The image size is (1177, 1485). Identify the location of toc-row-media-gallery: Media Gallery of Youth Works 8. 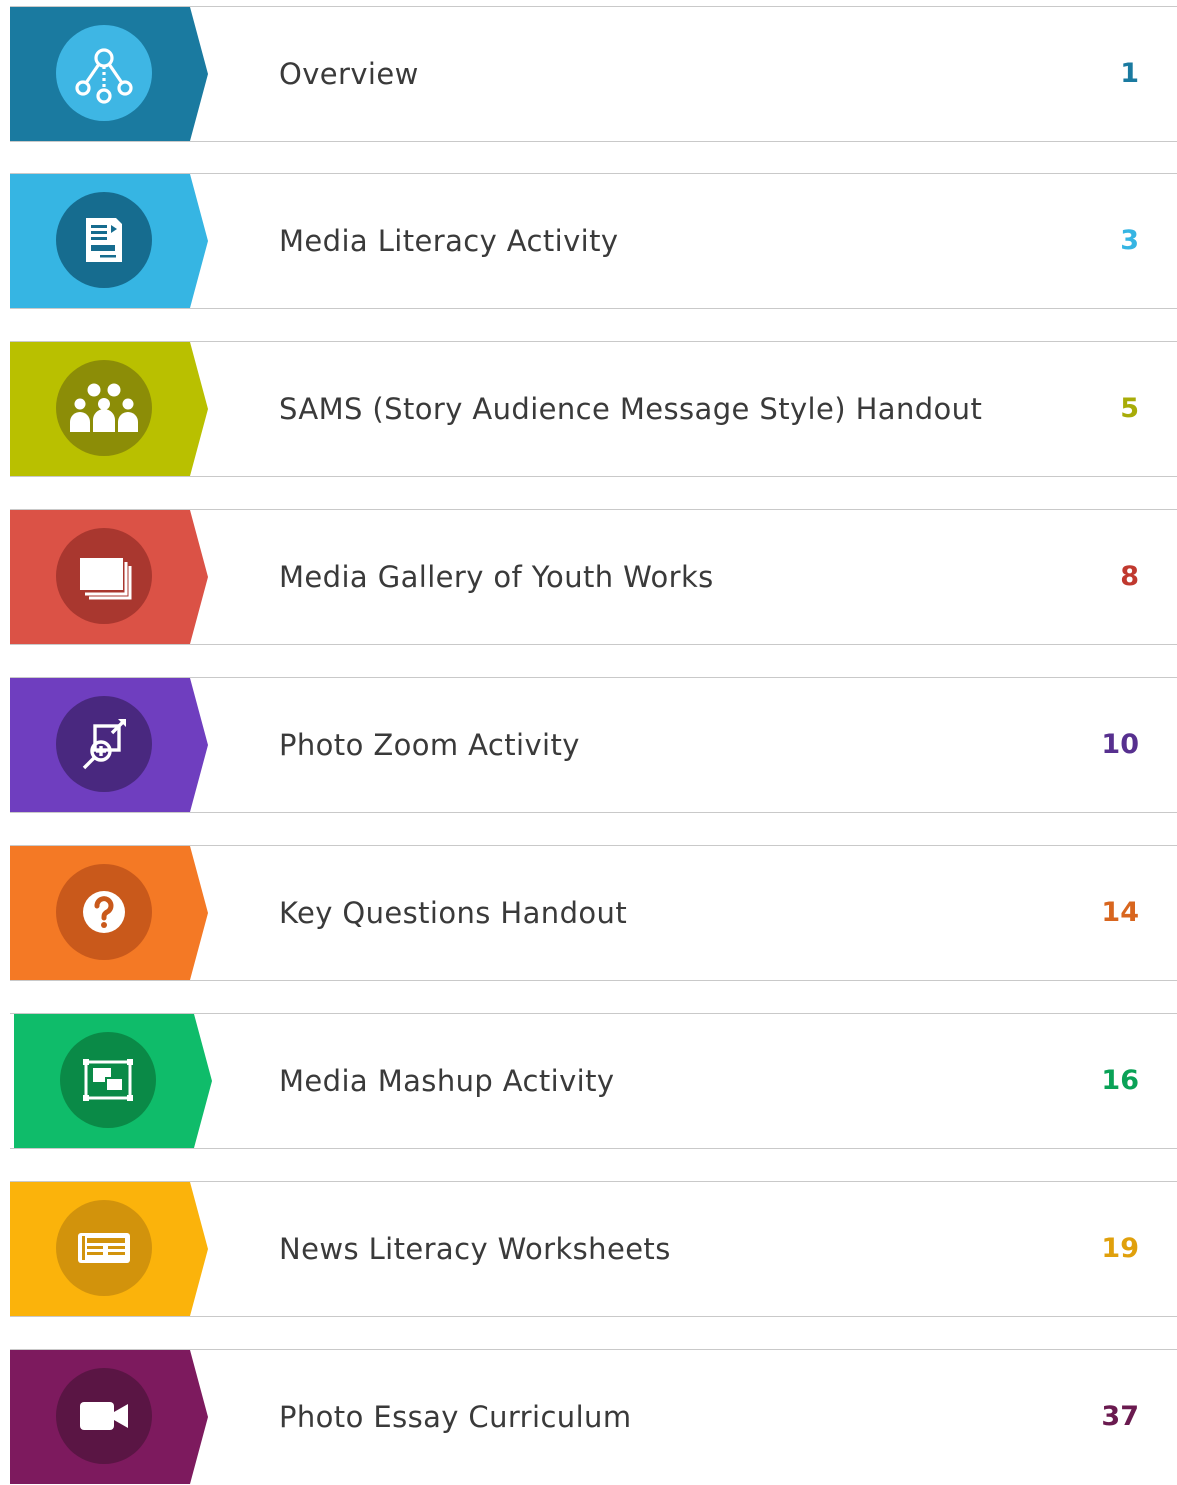
(588, 577).